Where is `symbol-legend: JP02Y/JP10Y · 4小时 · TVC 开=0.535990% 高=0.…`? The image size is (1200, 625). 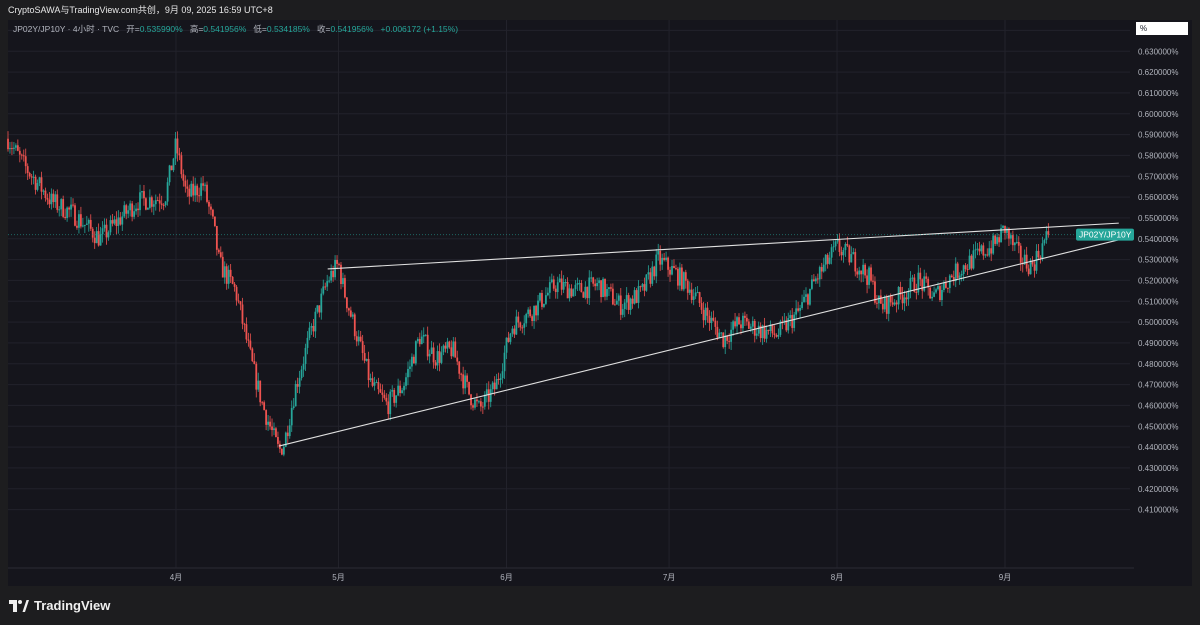 symbol-legend: JP02Y/JP10Y · 4小时 · TVC 开=0.535990% 高=0.… is located at coordinates (235, 29).